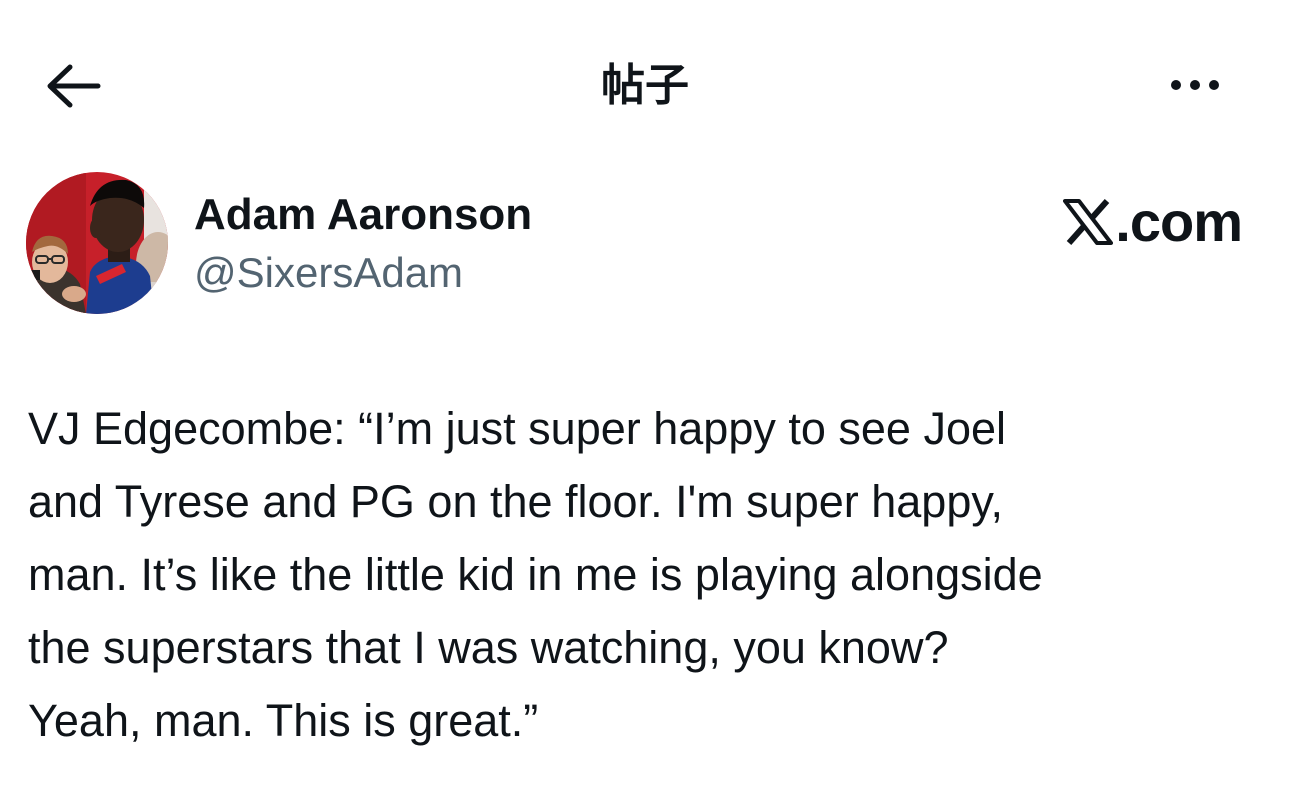  Describe the element at coordinates (1195, 85) in the screenshot. I see `more-options-button` at that location.